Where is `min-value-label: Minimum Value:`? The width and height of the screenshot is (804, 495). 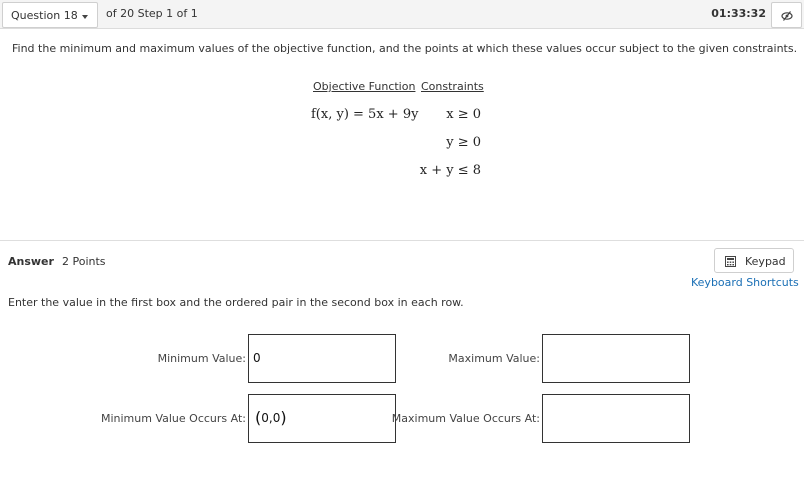
min-value-label: Minimum Value: is located at coordinates (201, 358).